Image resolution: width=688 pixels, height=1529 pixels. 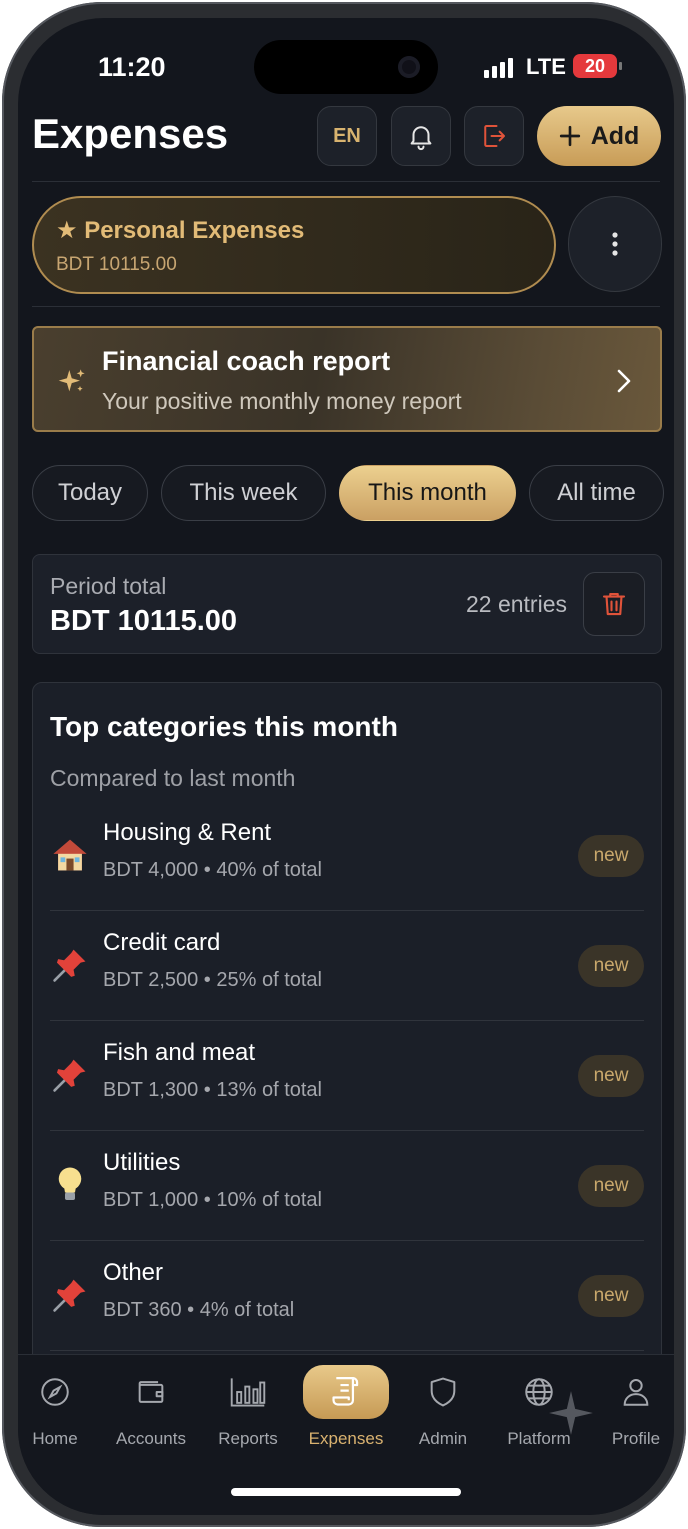 I want to click on tab-label: Accounts, so click(x=151, y=1438).